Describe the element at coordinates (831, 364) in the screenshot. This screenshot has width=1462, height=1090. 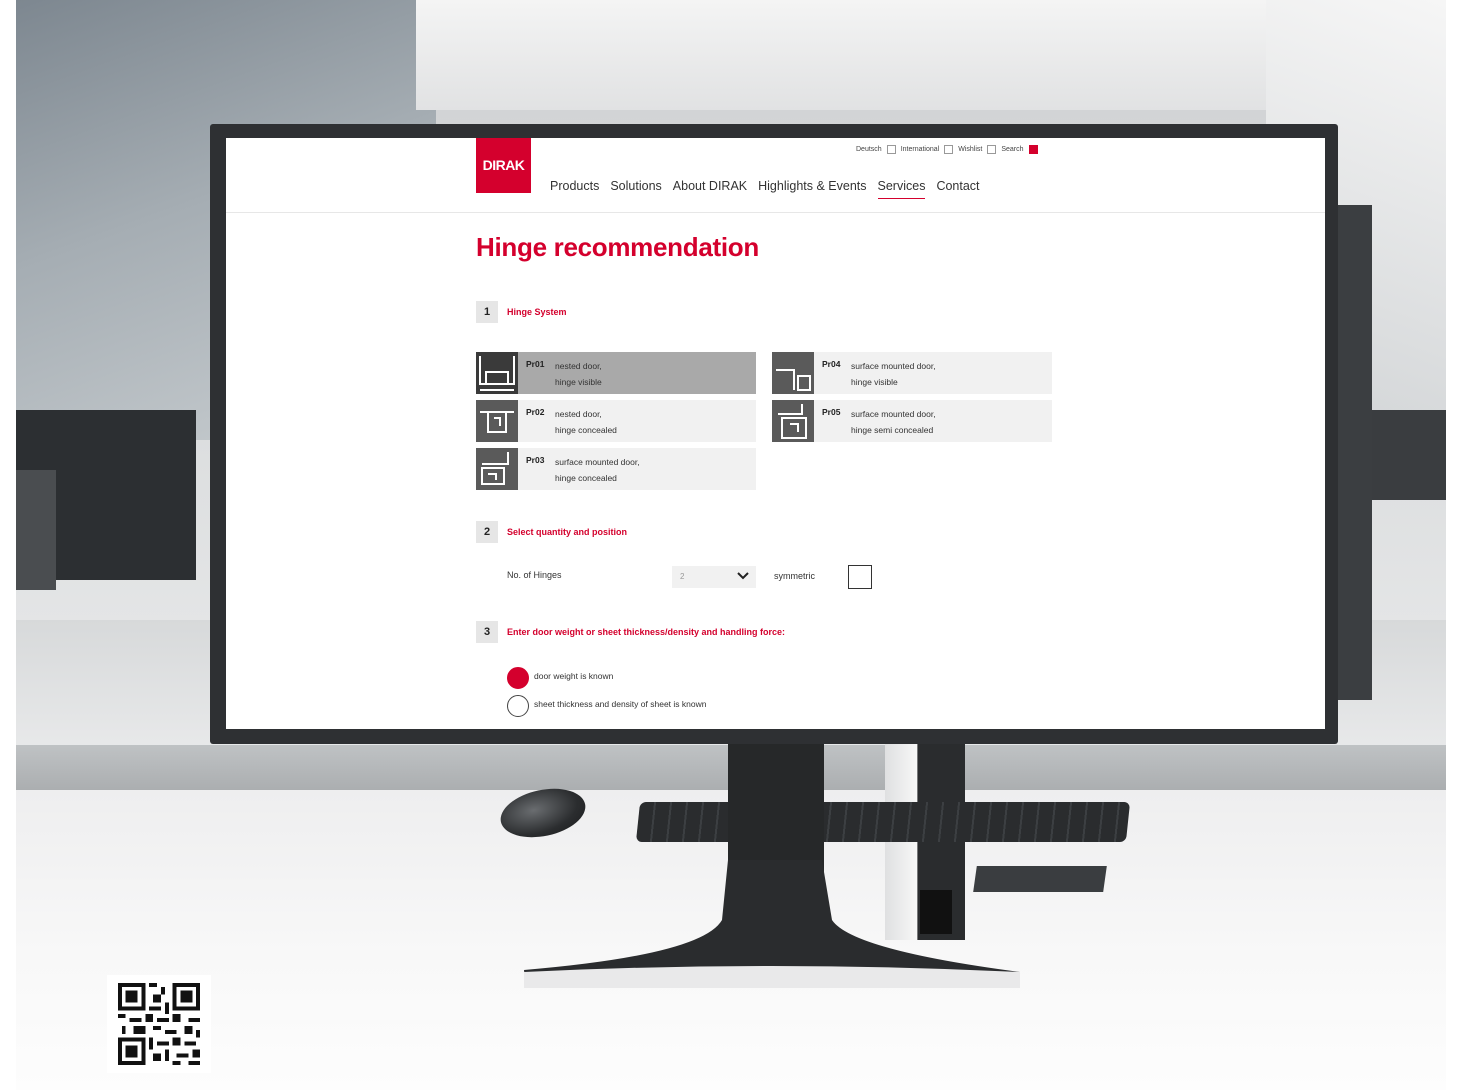
I see `option-code: Pr04` at that location.